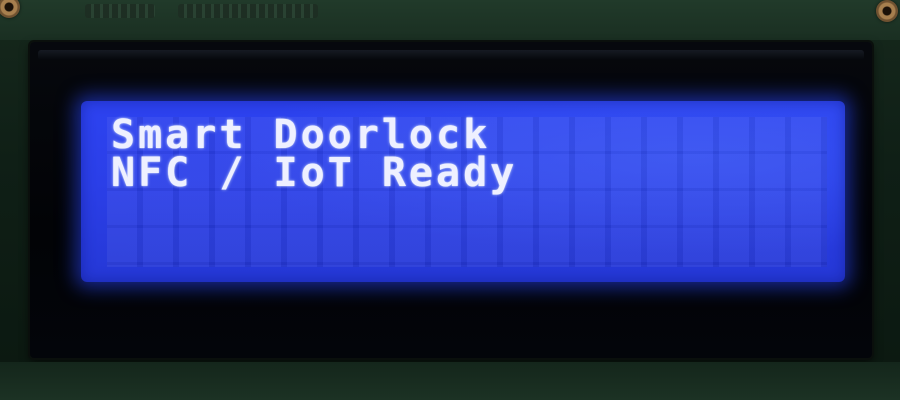  Describe the element at coordinates (301, 135) in the screenshot. I see `lcd-line-1: Smart Doorlock` at that location.